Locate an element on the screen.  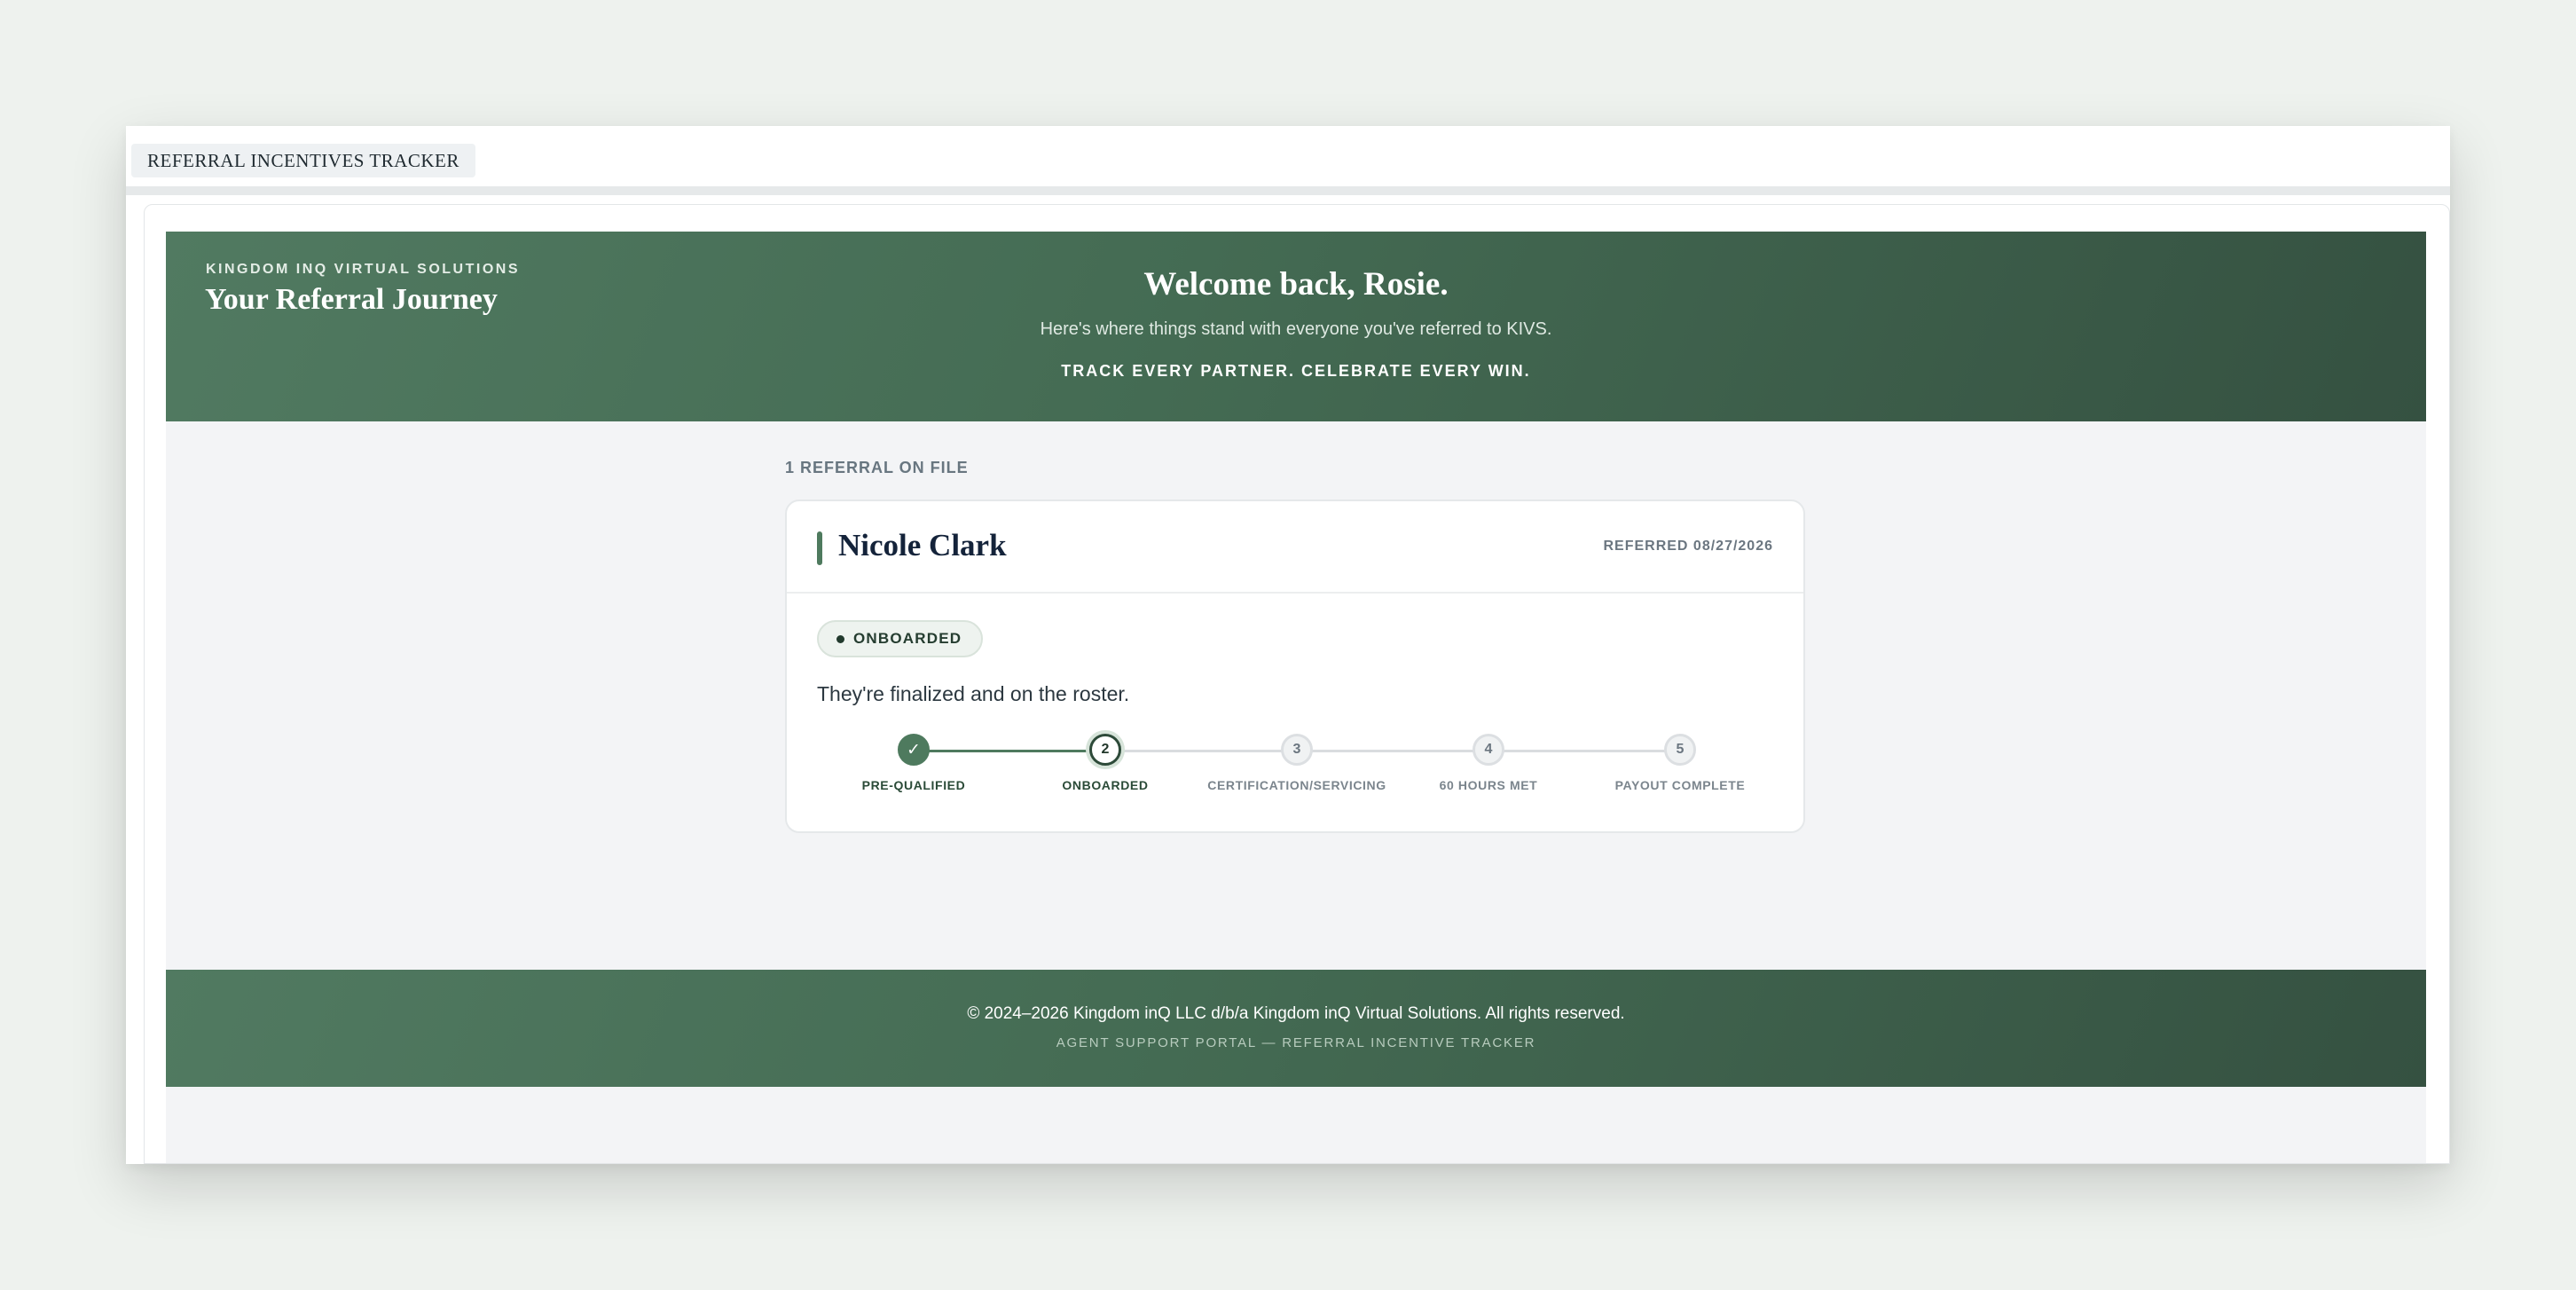
stepper-step: 2 ONBOARDED is located at coordinates (1105, 763).